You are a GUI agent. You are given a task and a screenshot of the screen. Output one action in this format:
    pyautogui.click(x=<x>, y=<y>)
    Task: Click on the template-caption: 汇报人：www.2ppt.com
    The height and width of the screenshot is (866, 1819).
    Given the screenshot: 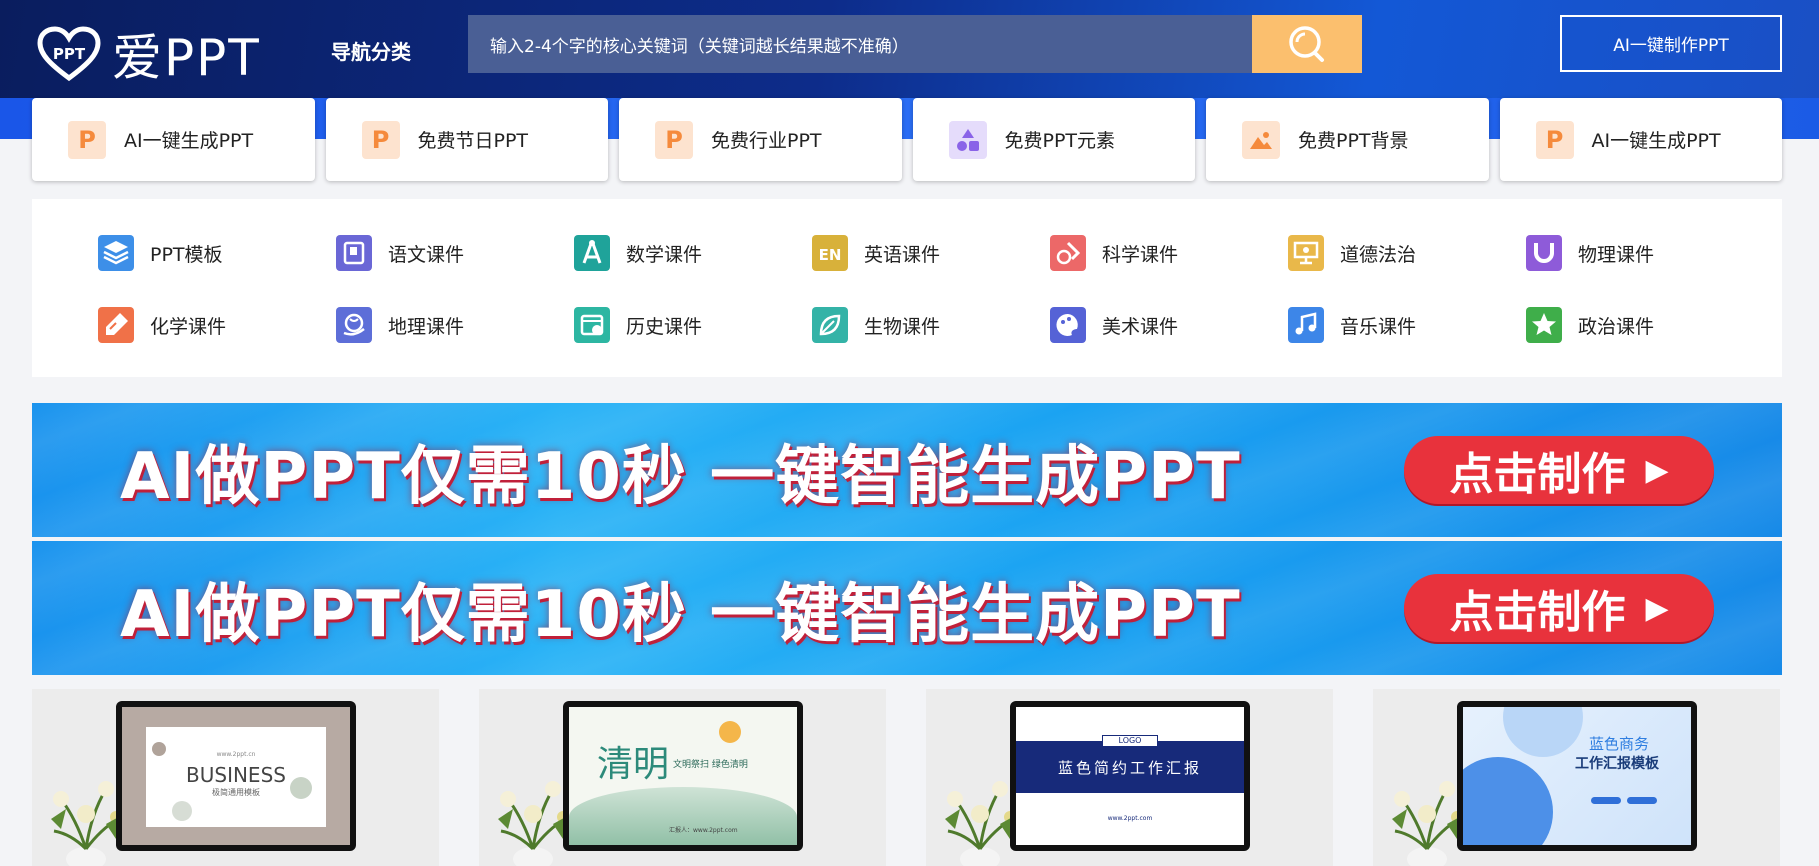 What is the action you would take?
    pyautogui.click(x=703, y=830)
    